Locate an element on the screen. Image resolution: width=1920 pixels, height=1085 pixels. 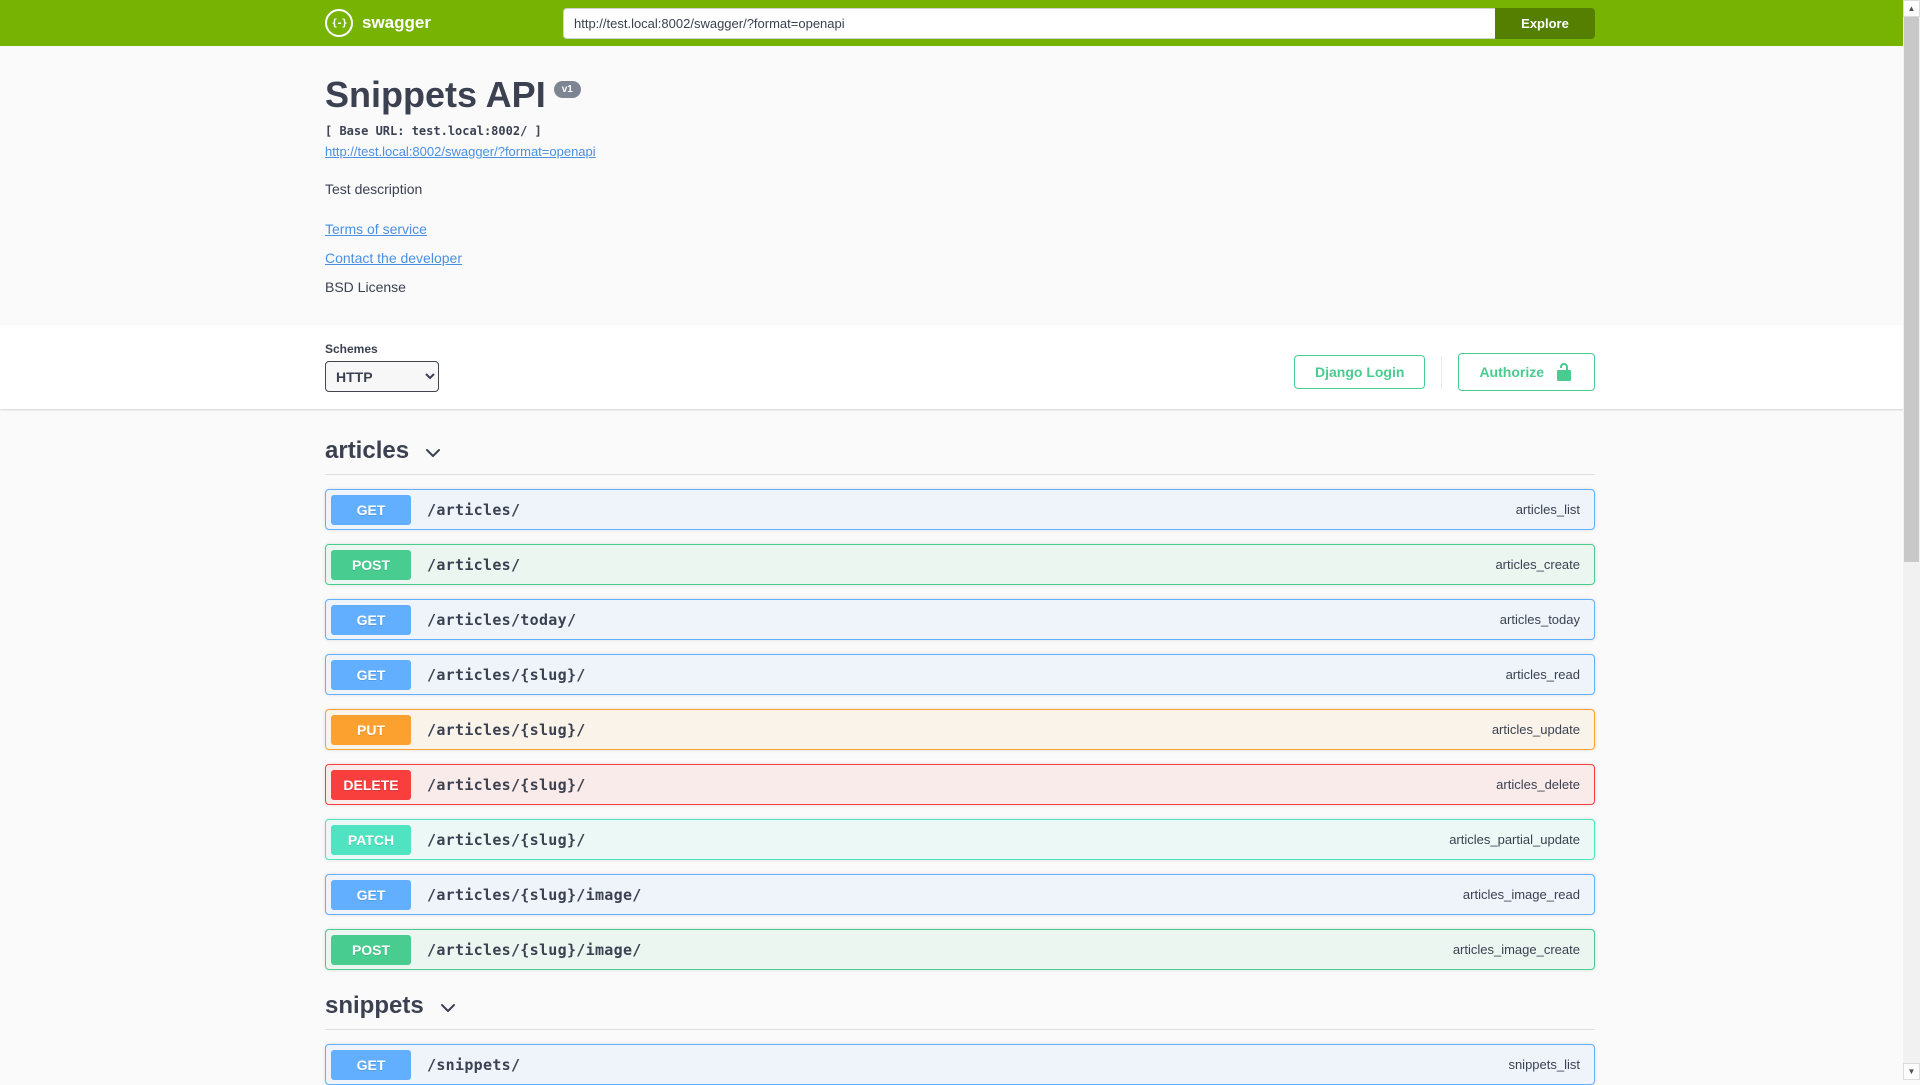
version-badge: v1 is located at coordinates (567, 89).